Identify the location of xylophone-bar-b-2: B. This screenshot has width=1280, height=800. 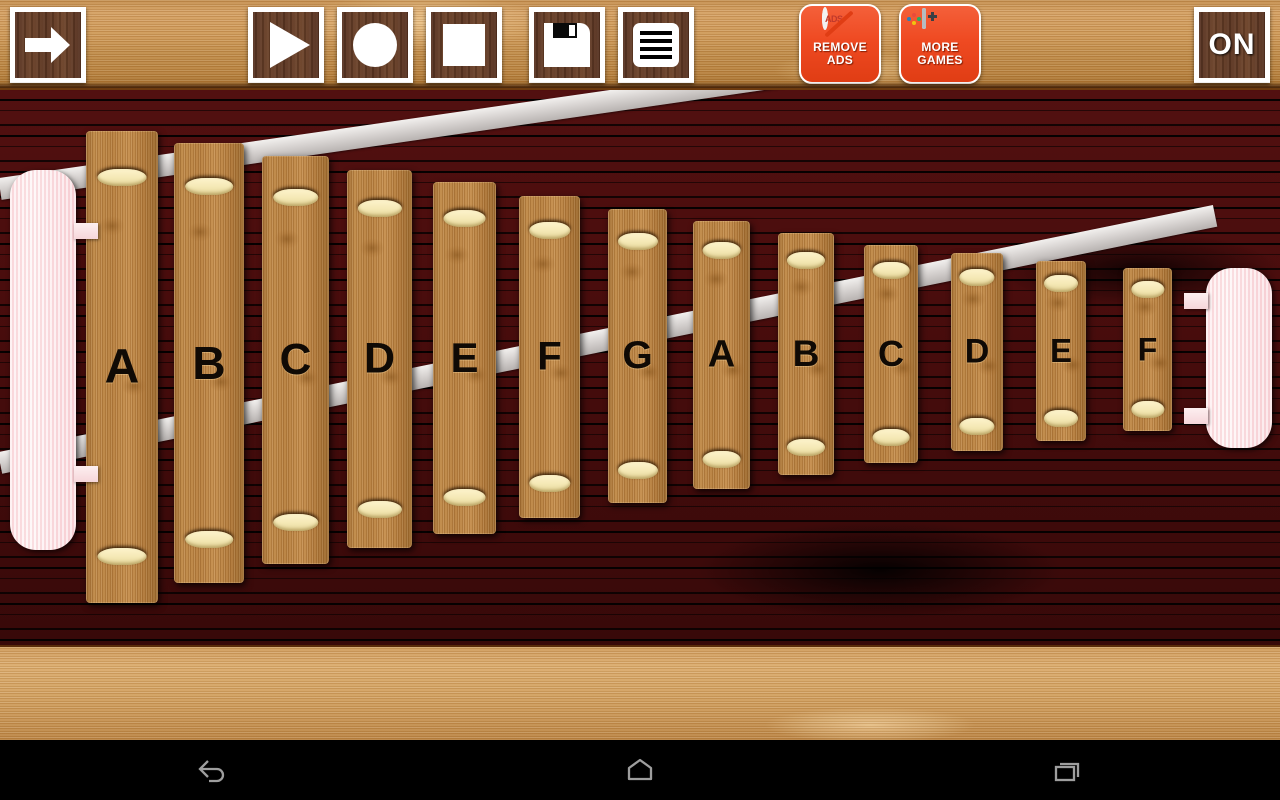
(209, 363).